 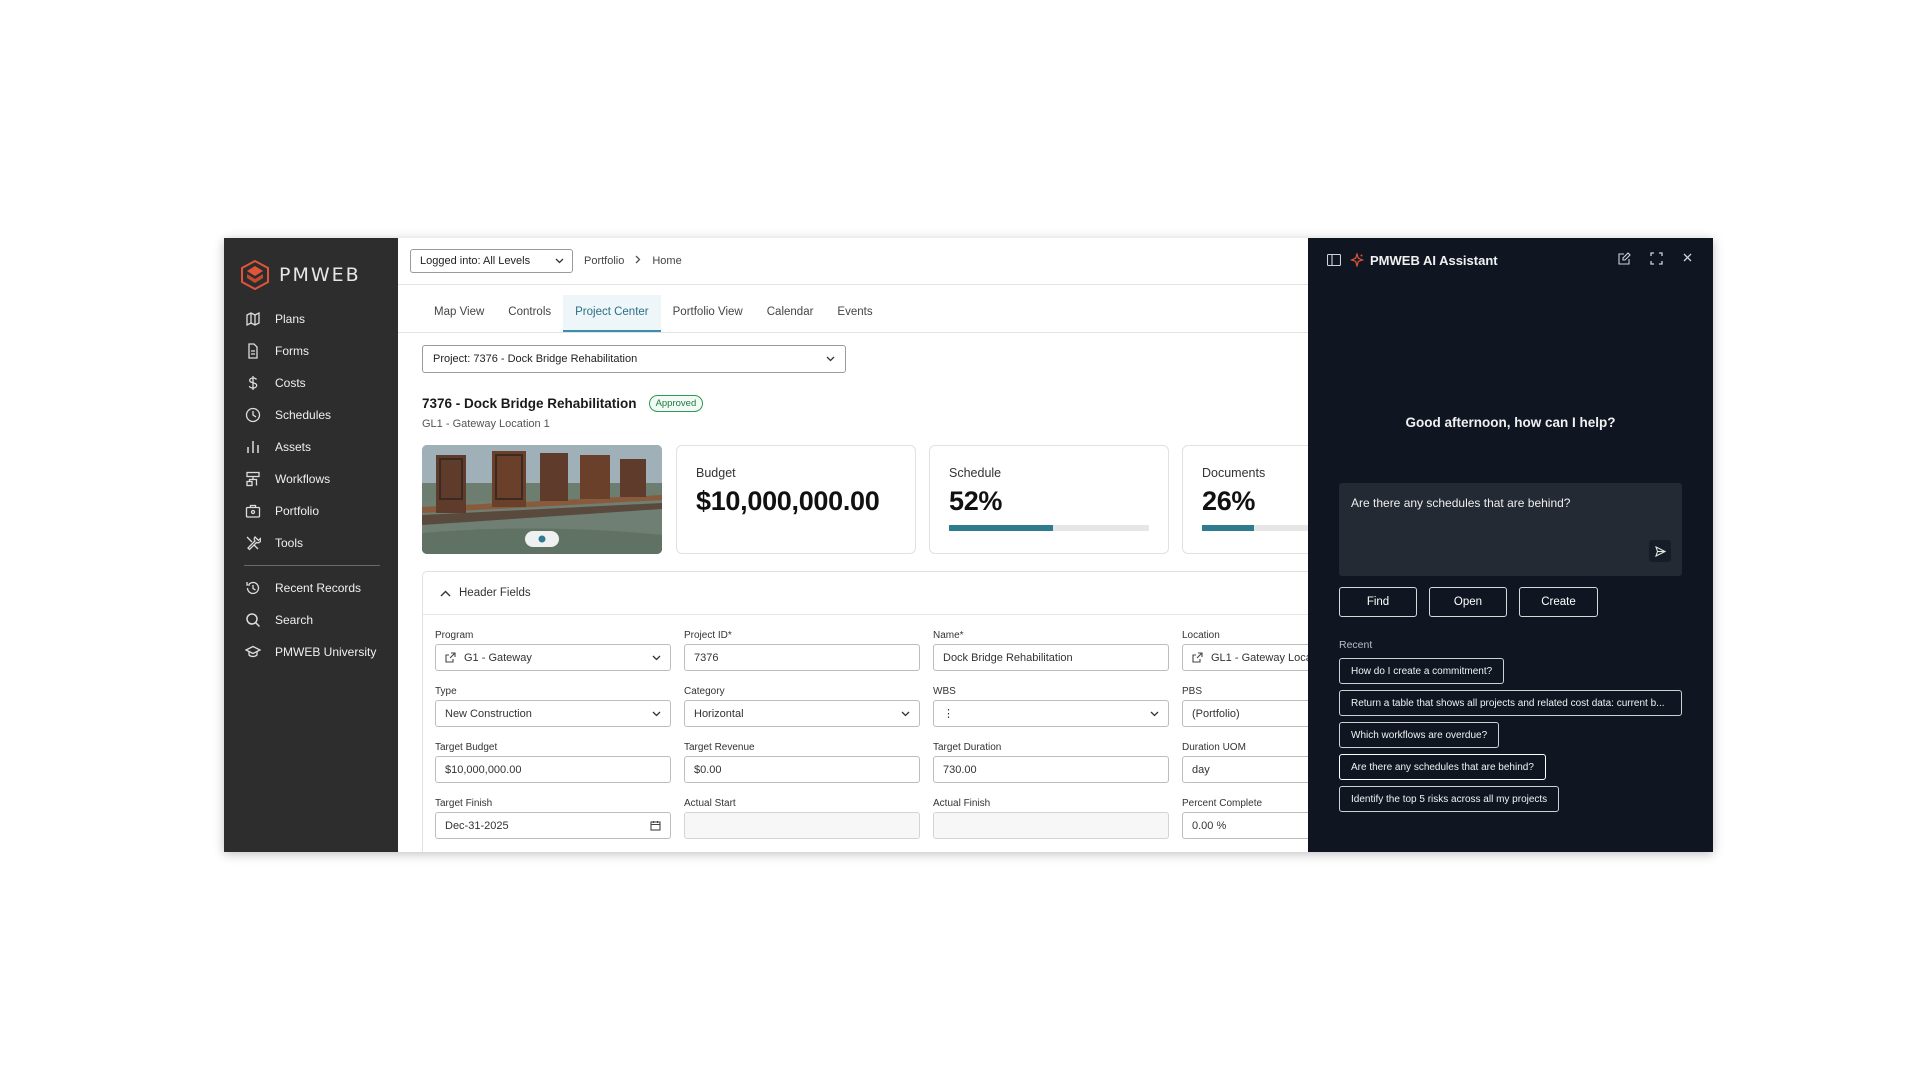 I want to click on duration-uom-field: Duration UOM day, so click(x=1245, y=762).